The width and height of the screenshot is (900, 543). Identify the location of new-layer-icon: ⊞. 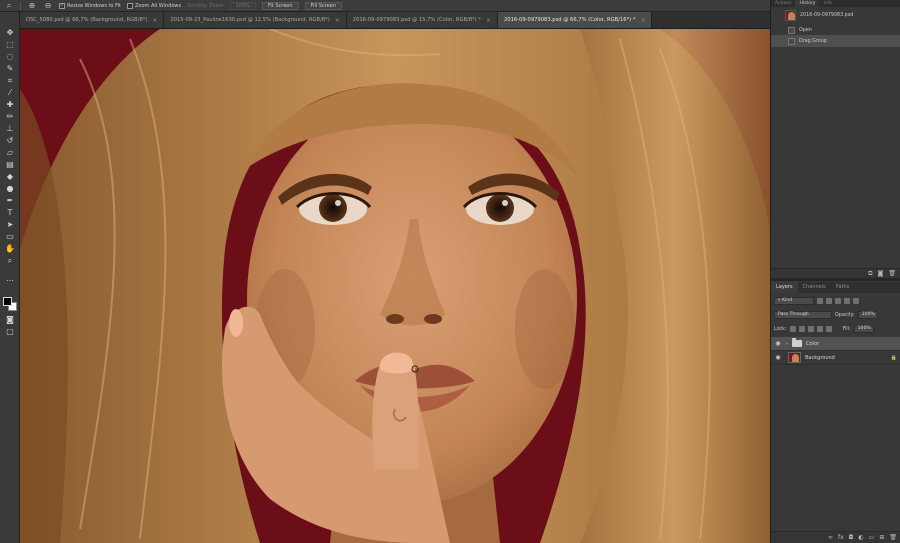
(881, 537).